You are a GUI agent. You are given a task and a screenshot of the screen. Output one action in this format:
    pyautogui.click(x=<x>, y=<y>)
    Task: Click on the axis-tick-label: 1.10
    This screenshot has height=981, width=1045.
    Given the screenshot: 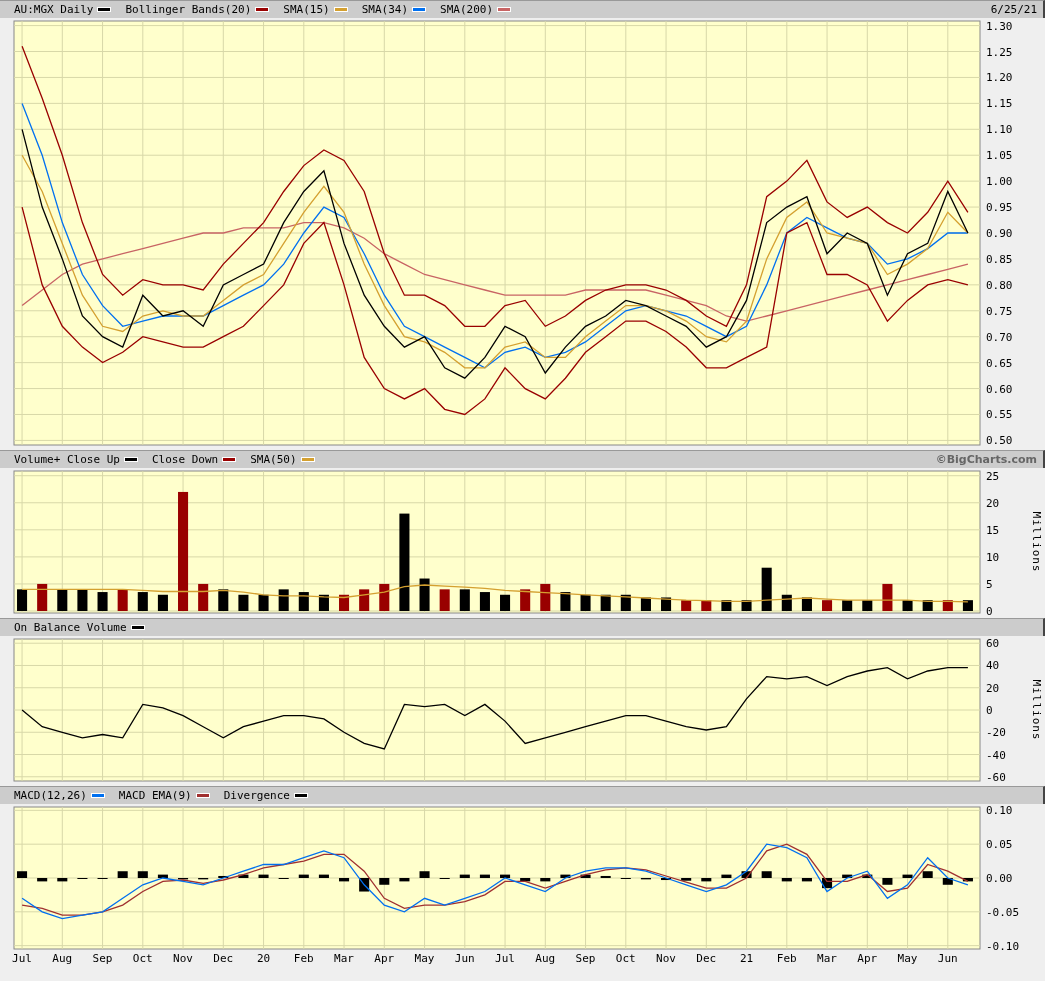 What is the action you would take?
    pyautogui.click(x=999, y=130)
    